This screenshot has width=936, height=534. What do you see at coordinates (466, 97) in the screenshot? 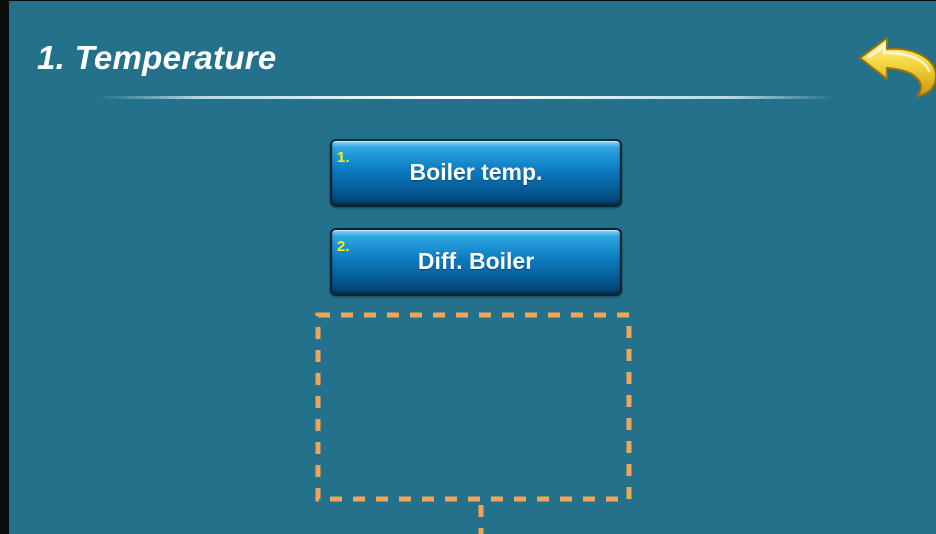
I see `title-divider` at bounding box center [466, 97].